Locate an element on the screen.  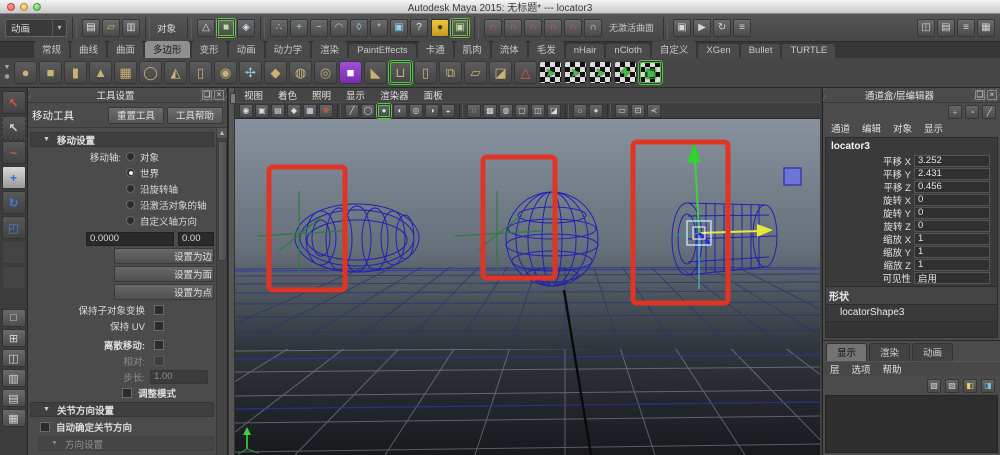
layout-four-pane: ⊞ is located at coordinates (13, 338).